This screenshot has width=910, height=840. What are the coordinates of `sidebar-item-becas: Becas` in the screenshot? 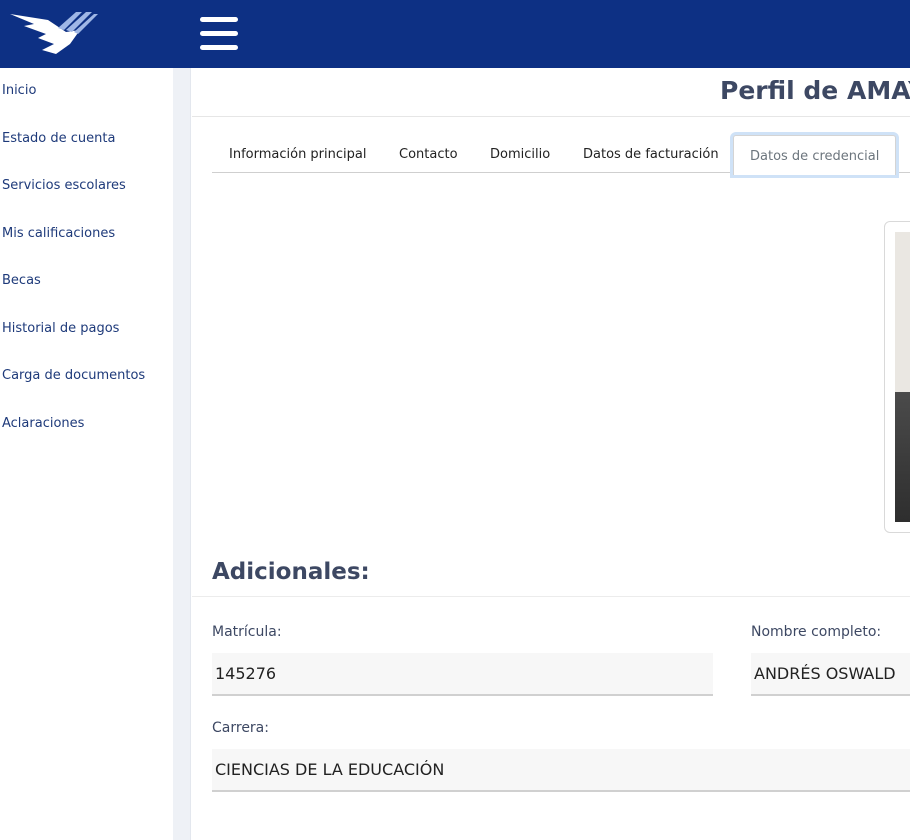 It's located at (21, 280).